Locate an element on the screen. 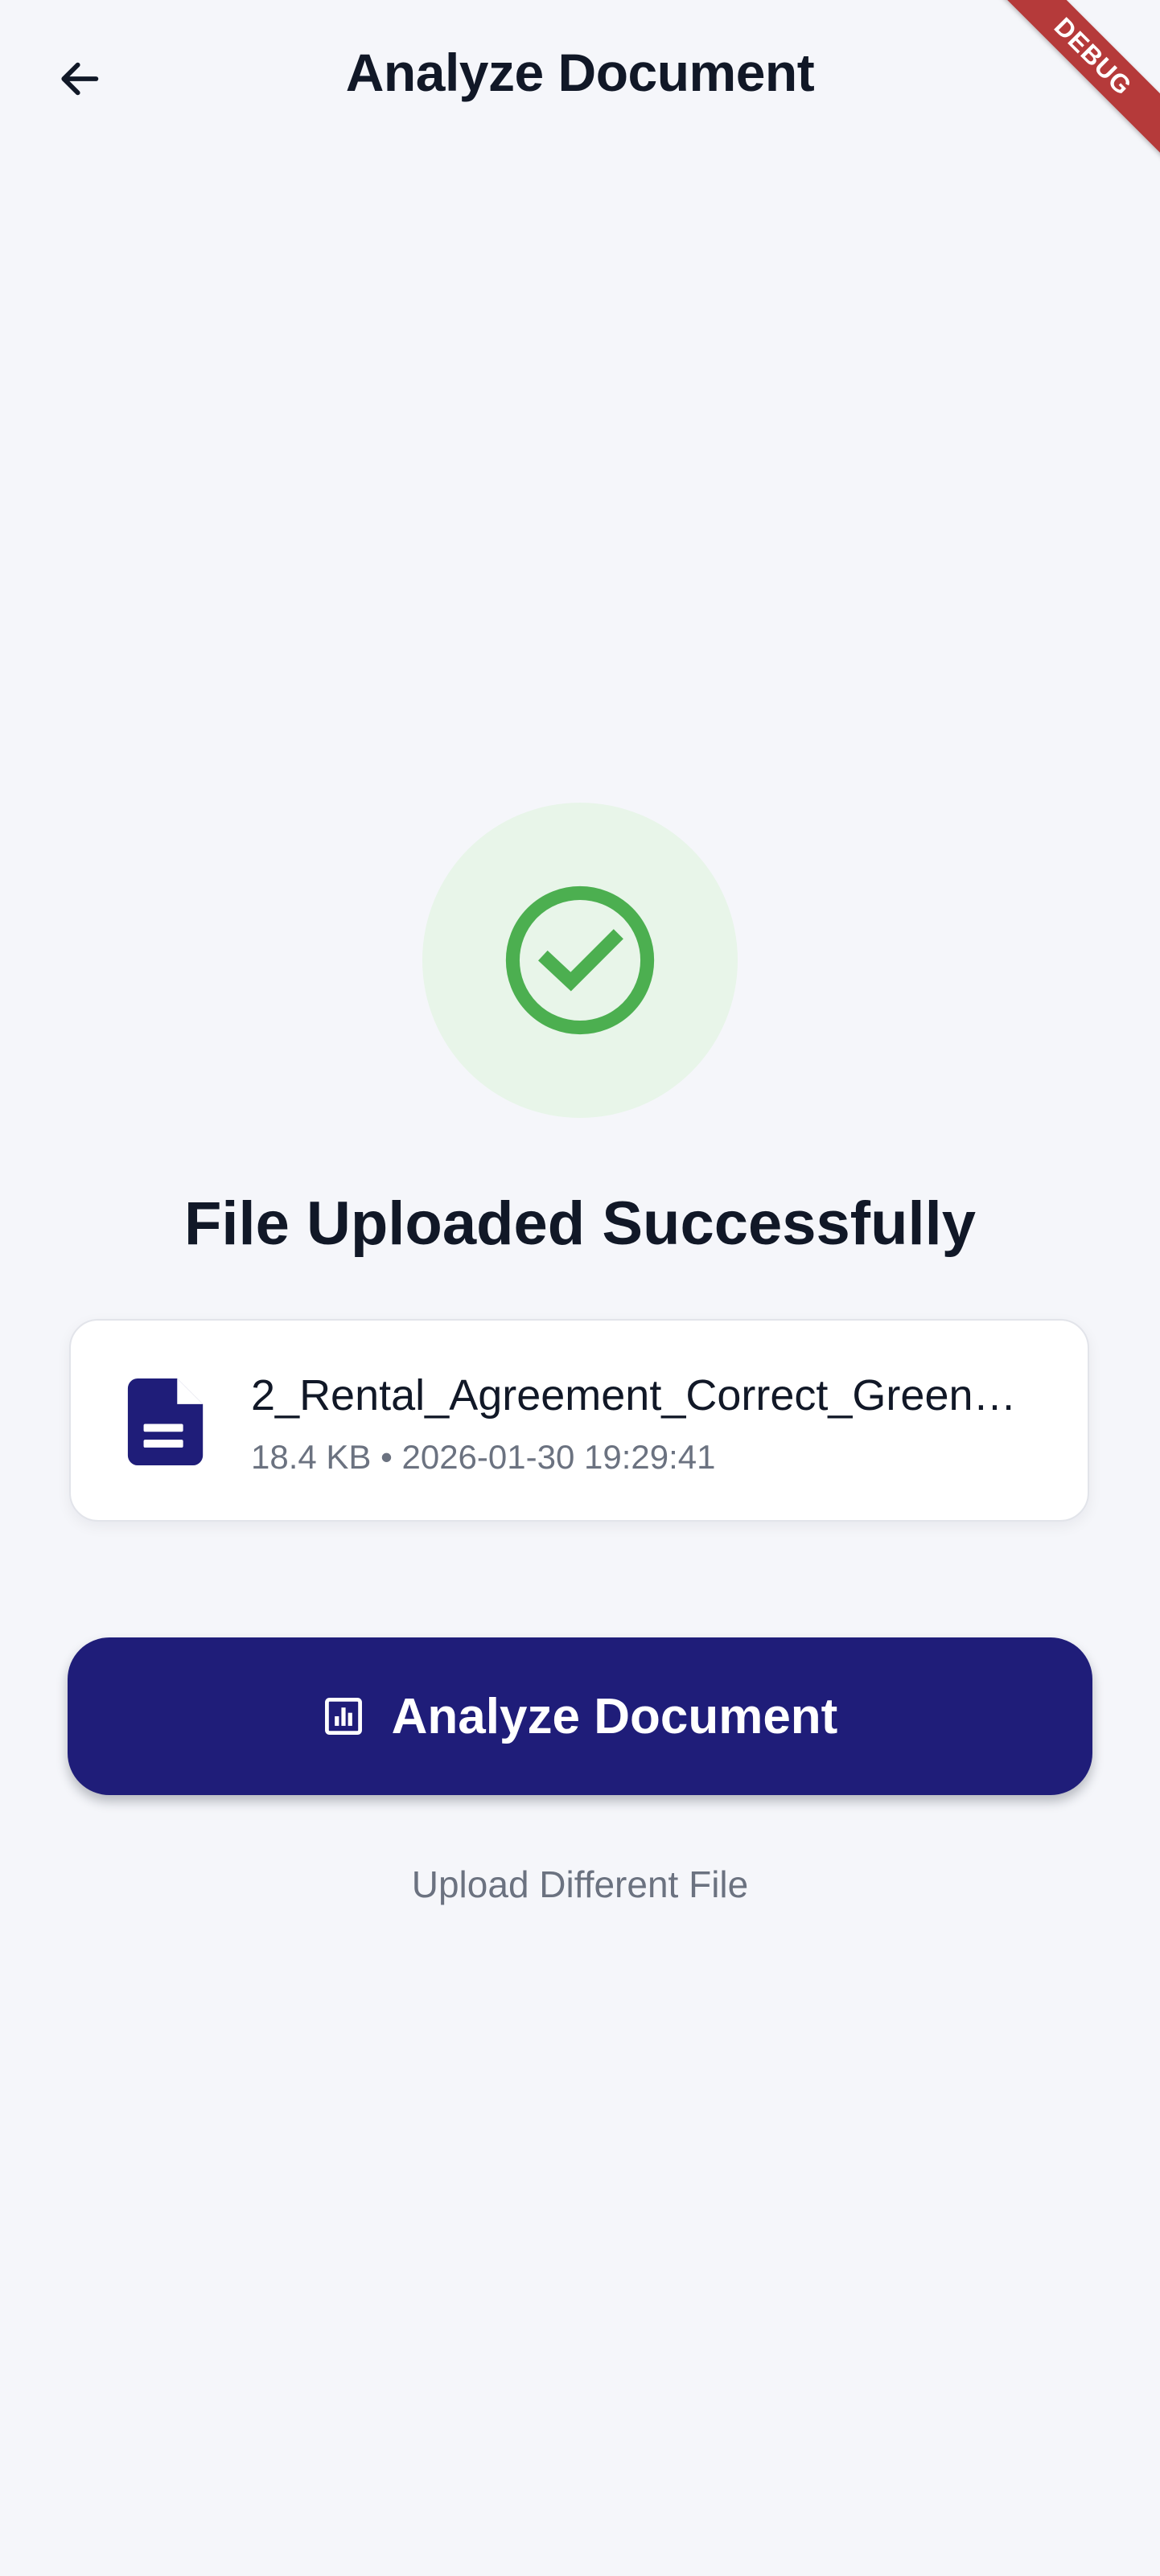 This screenshot has height=2576, width=1160. check-circle-icon is located at coordinates (580, 960).